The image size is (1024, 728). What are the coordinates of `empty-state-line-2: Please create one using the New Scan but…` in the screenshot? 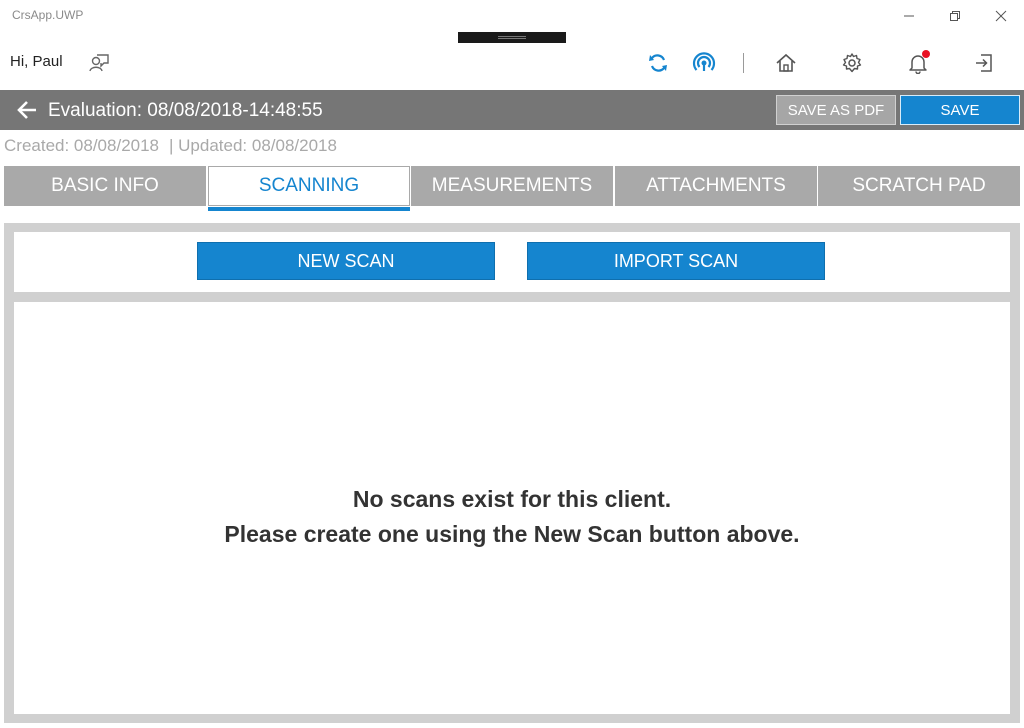 It's located at (512, 534).